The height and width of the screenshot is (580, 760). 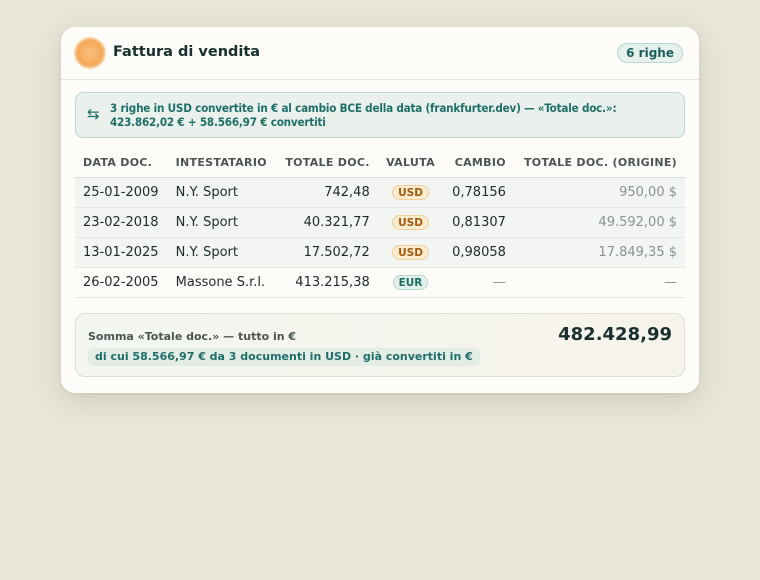 I want to click on cell-rate: 0,81307, so click(x=478, y=222).